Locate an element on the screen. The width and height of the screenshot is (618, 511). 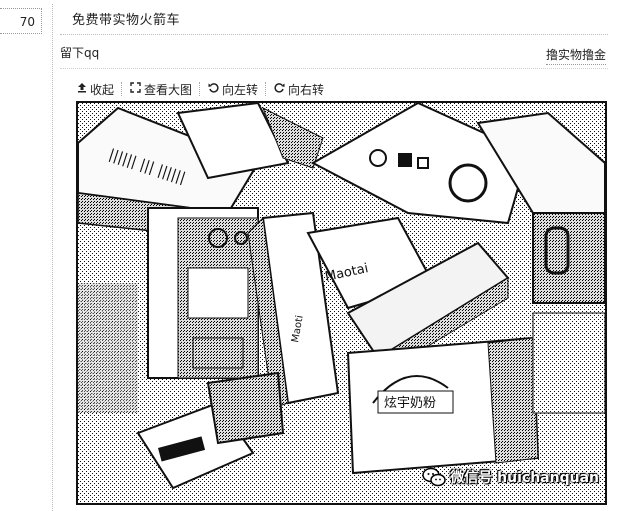
wechat-watermark: 微信号 huichanquan is located at coordinates (510, 477).